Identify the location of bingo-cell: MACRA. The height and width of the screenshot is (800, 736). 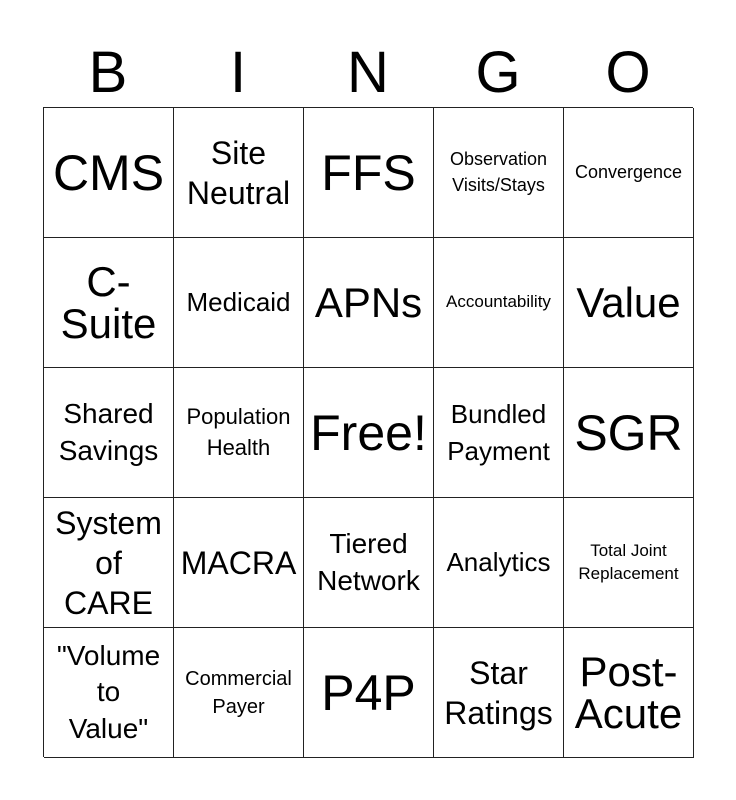
(239, 563).